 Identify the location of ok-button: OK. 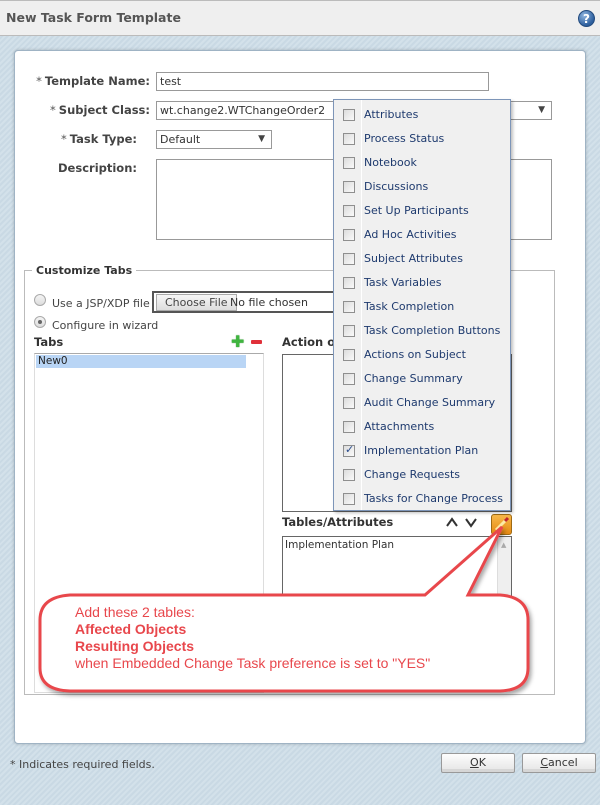
(478, 763).